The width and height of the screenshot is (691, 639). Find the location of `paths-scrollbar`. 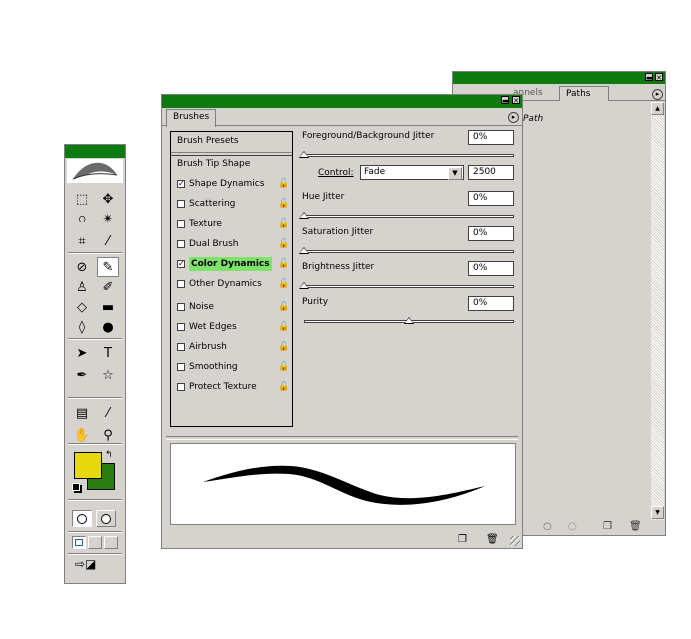

paths-scrollbar is located at coordinates (657, 311).